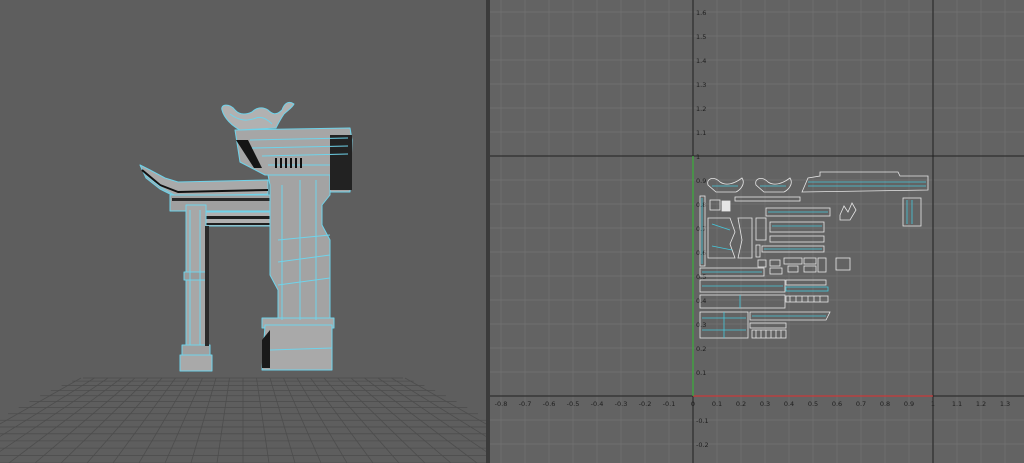 This screenshot has width=1024, height=463. I want to click on v-tick-label: 1.5, so click(701, 37).